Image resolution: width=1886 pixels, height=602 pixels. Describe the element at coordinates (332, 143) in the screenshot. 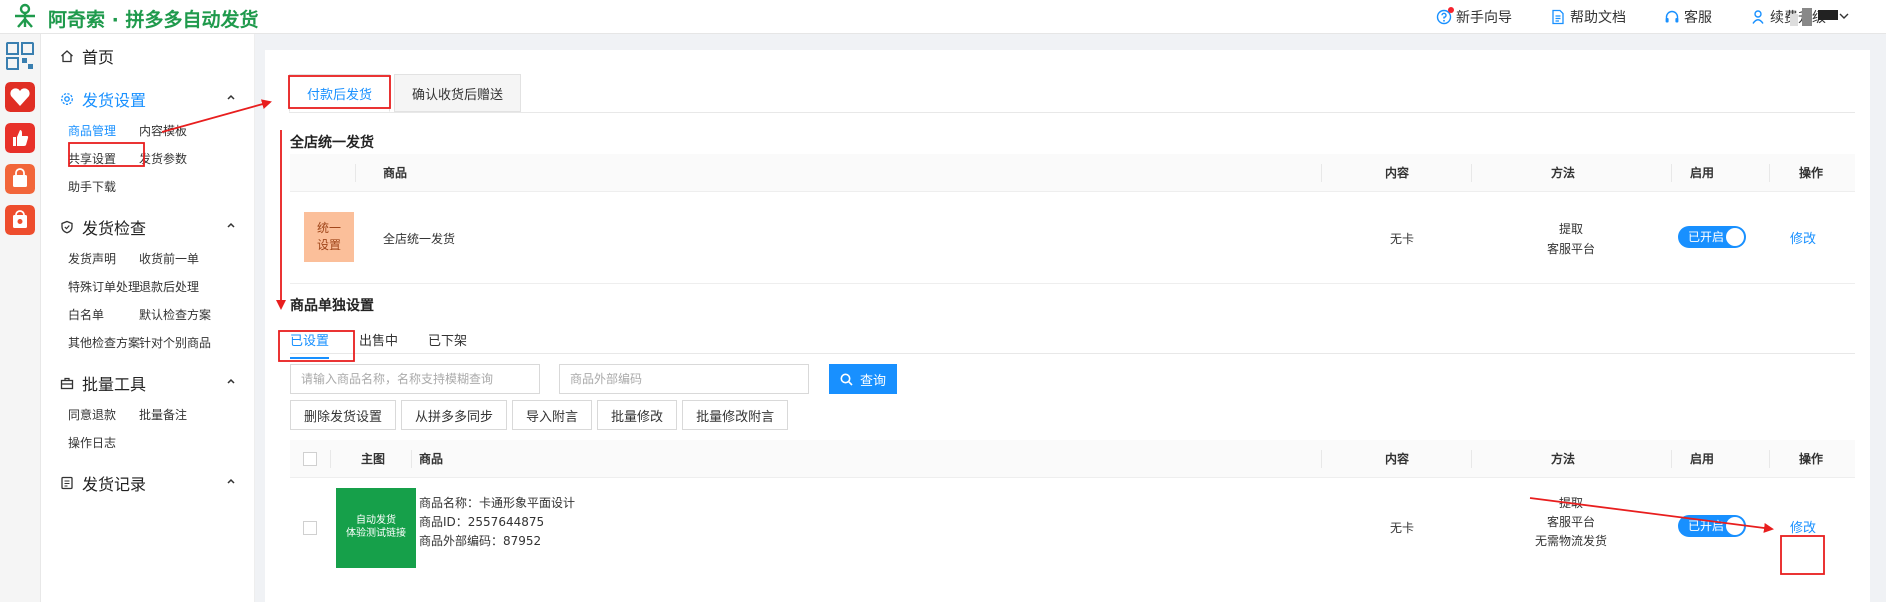

I see `unified-section-title: 全店统一发货` at that location.